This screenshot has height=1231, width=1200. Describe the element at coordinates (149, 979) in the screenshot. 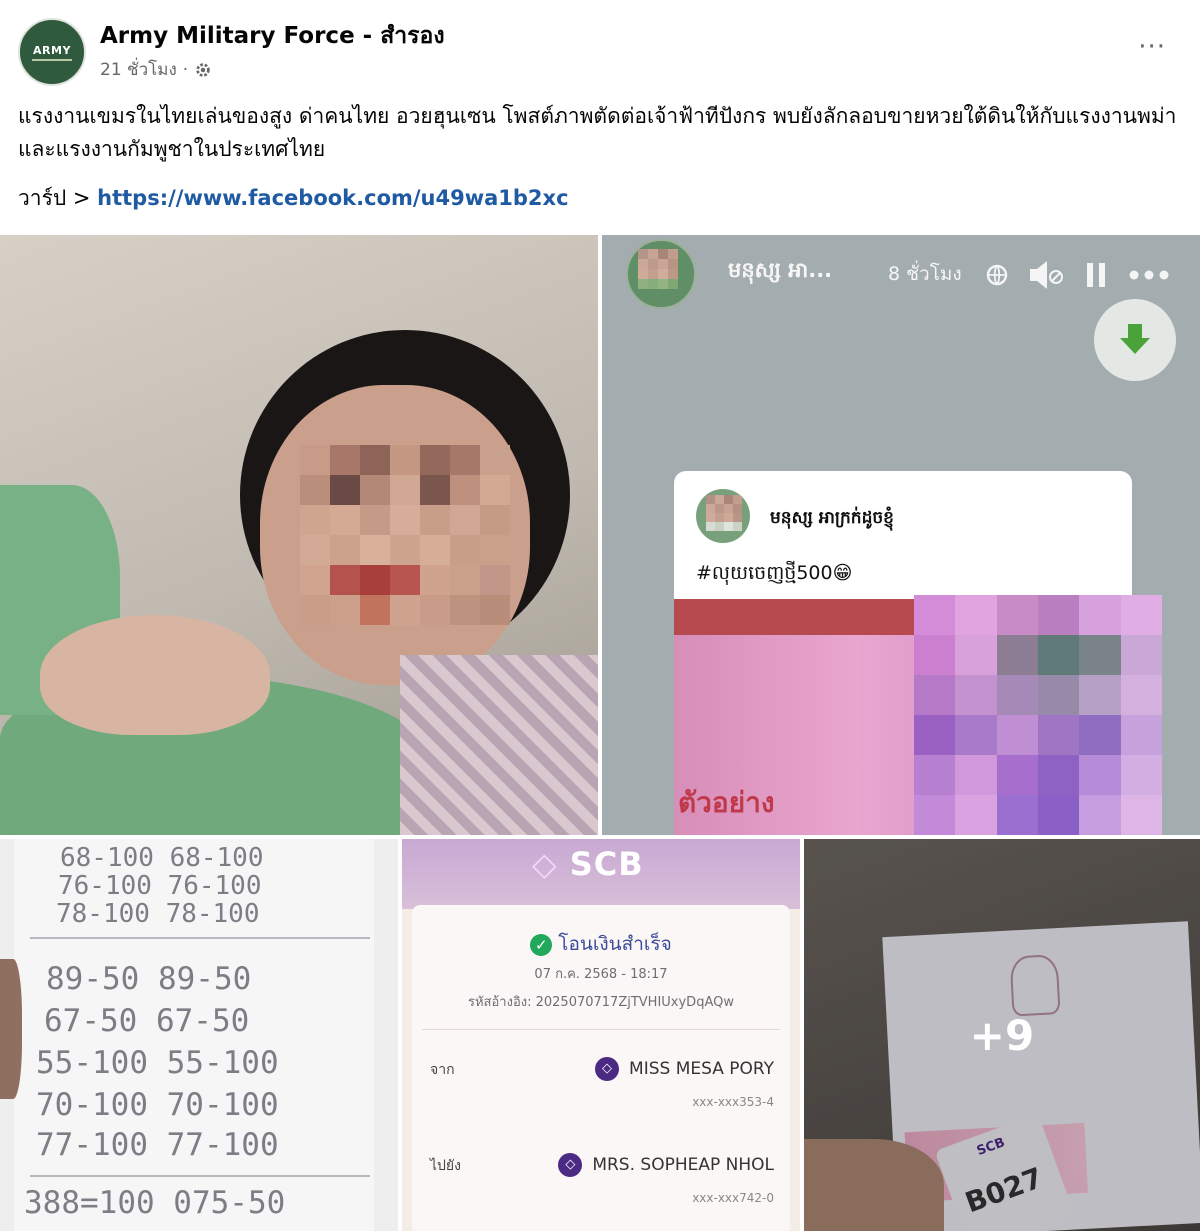

I see `note-line-4: 89-50 89-50` at that location.